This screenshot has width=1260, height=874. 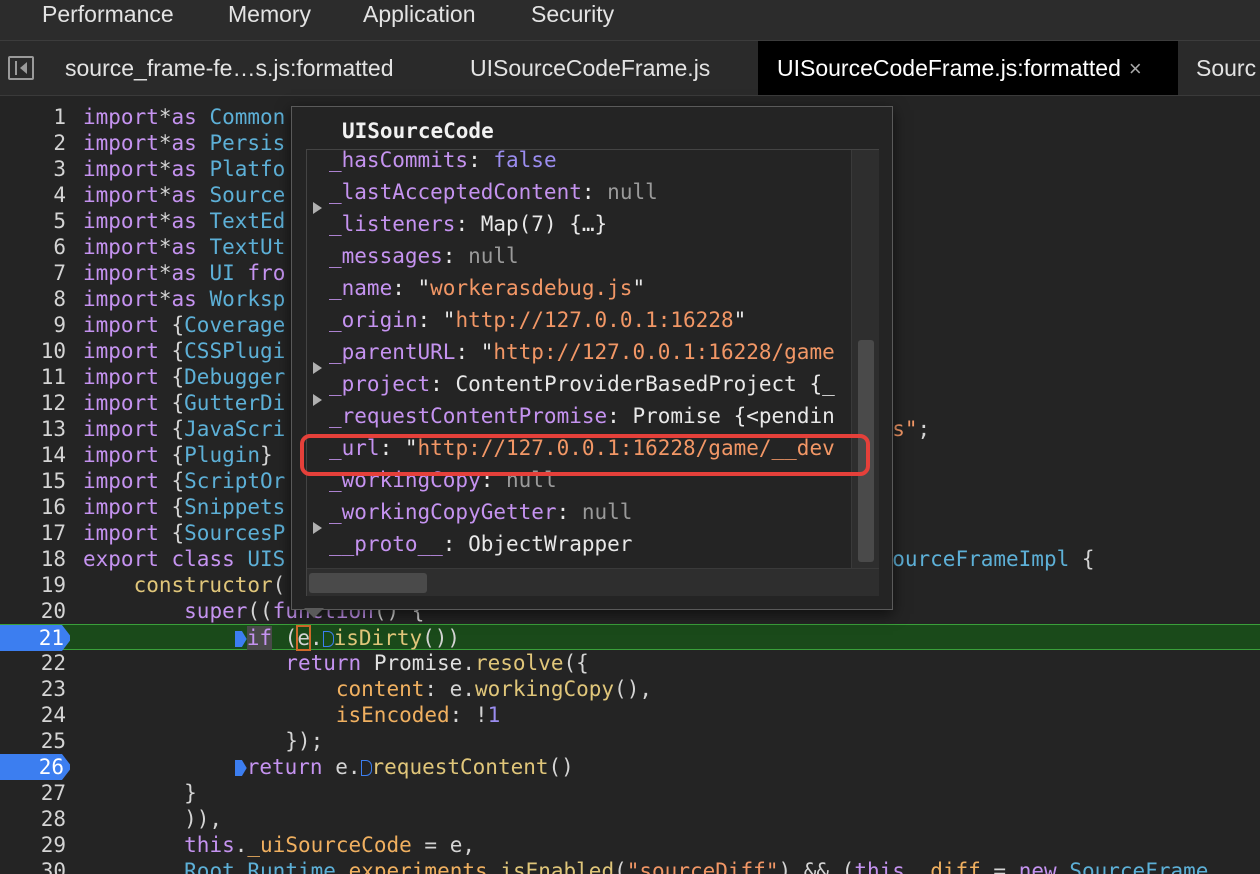 What do you see at coordinates (33, 845) in the screenshot?
I see `line-number: 29` at bounding box center [33, 845].